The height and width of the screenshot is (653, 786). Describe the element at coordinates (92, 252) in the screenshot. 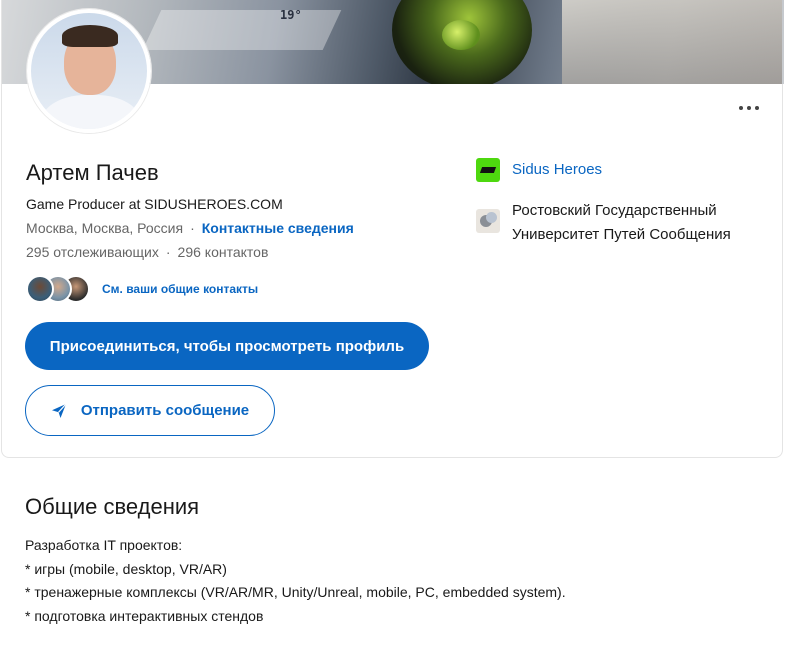

I see `followers-count: 295 отслеживающих` at that location.